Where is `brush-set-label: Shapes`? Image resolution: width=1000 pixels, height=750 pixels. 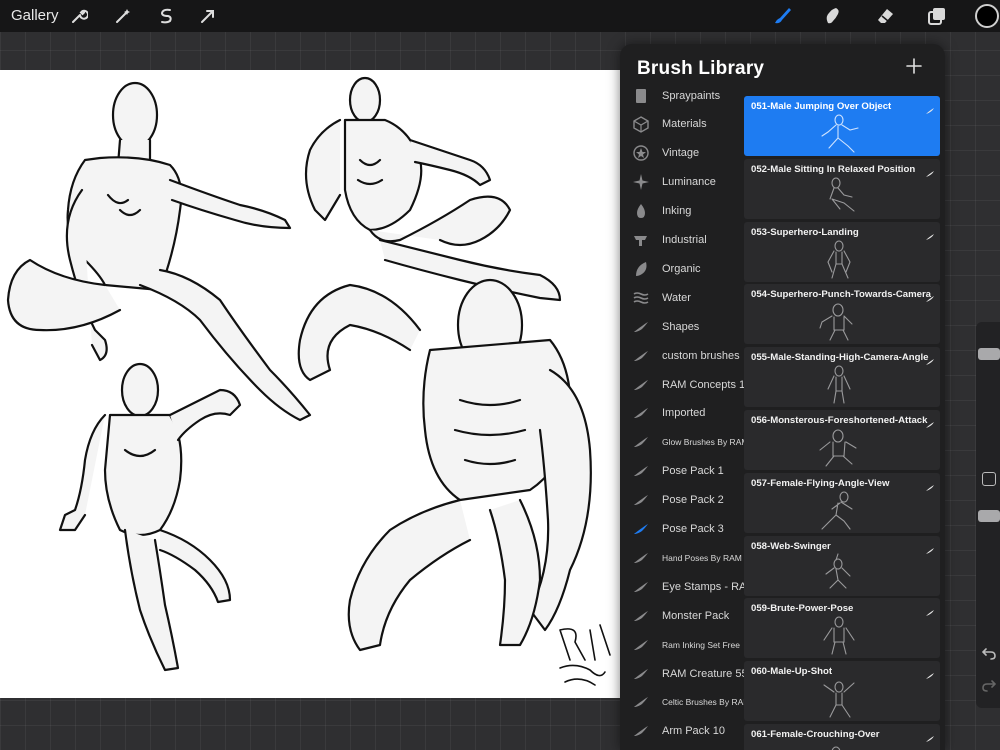 brush-set-label: Shapes is located at coordinates (681, 326).